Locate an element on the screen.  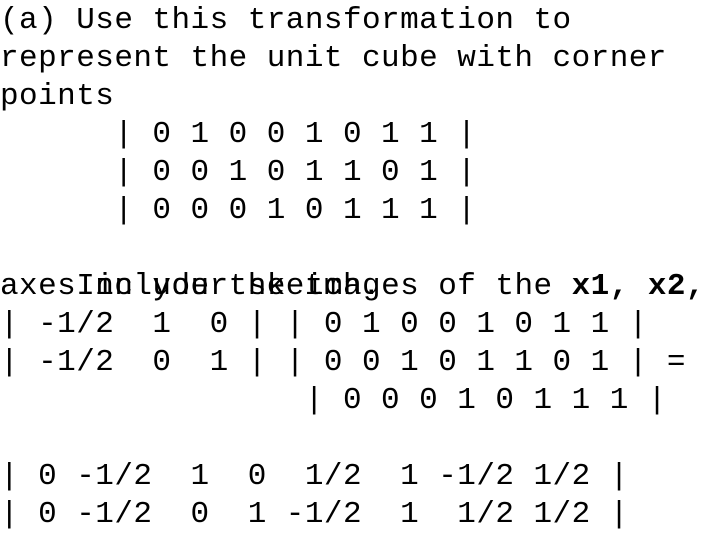
unit-cube-matrix-row-2: | 0 0 1 0 1 1 0 1 | is located at coordinates (238, 172).